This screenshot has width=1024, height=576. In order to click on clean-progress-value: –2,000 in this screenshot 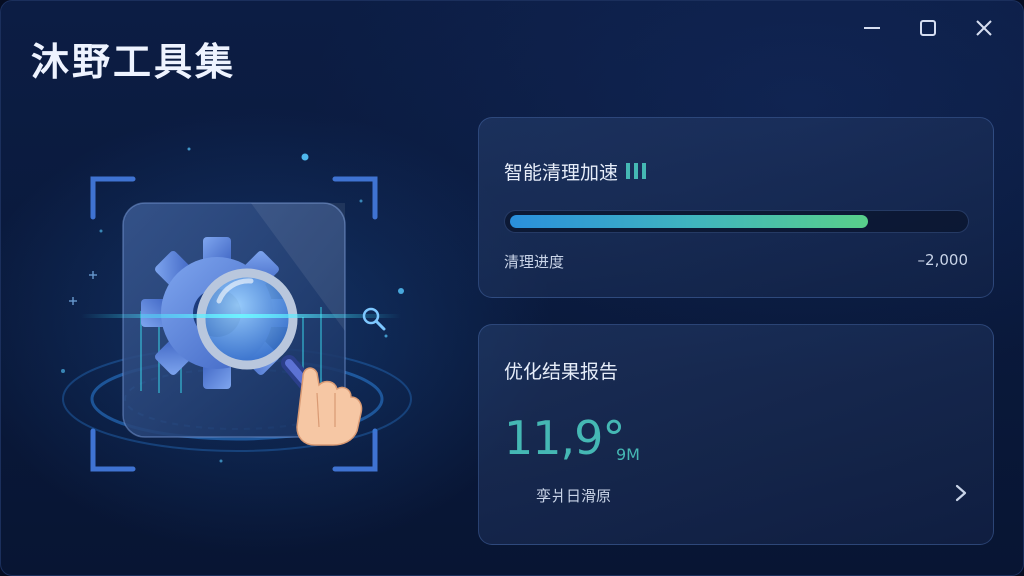, I will do `click(942, 260)`.